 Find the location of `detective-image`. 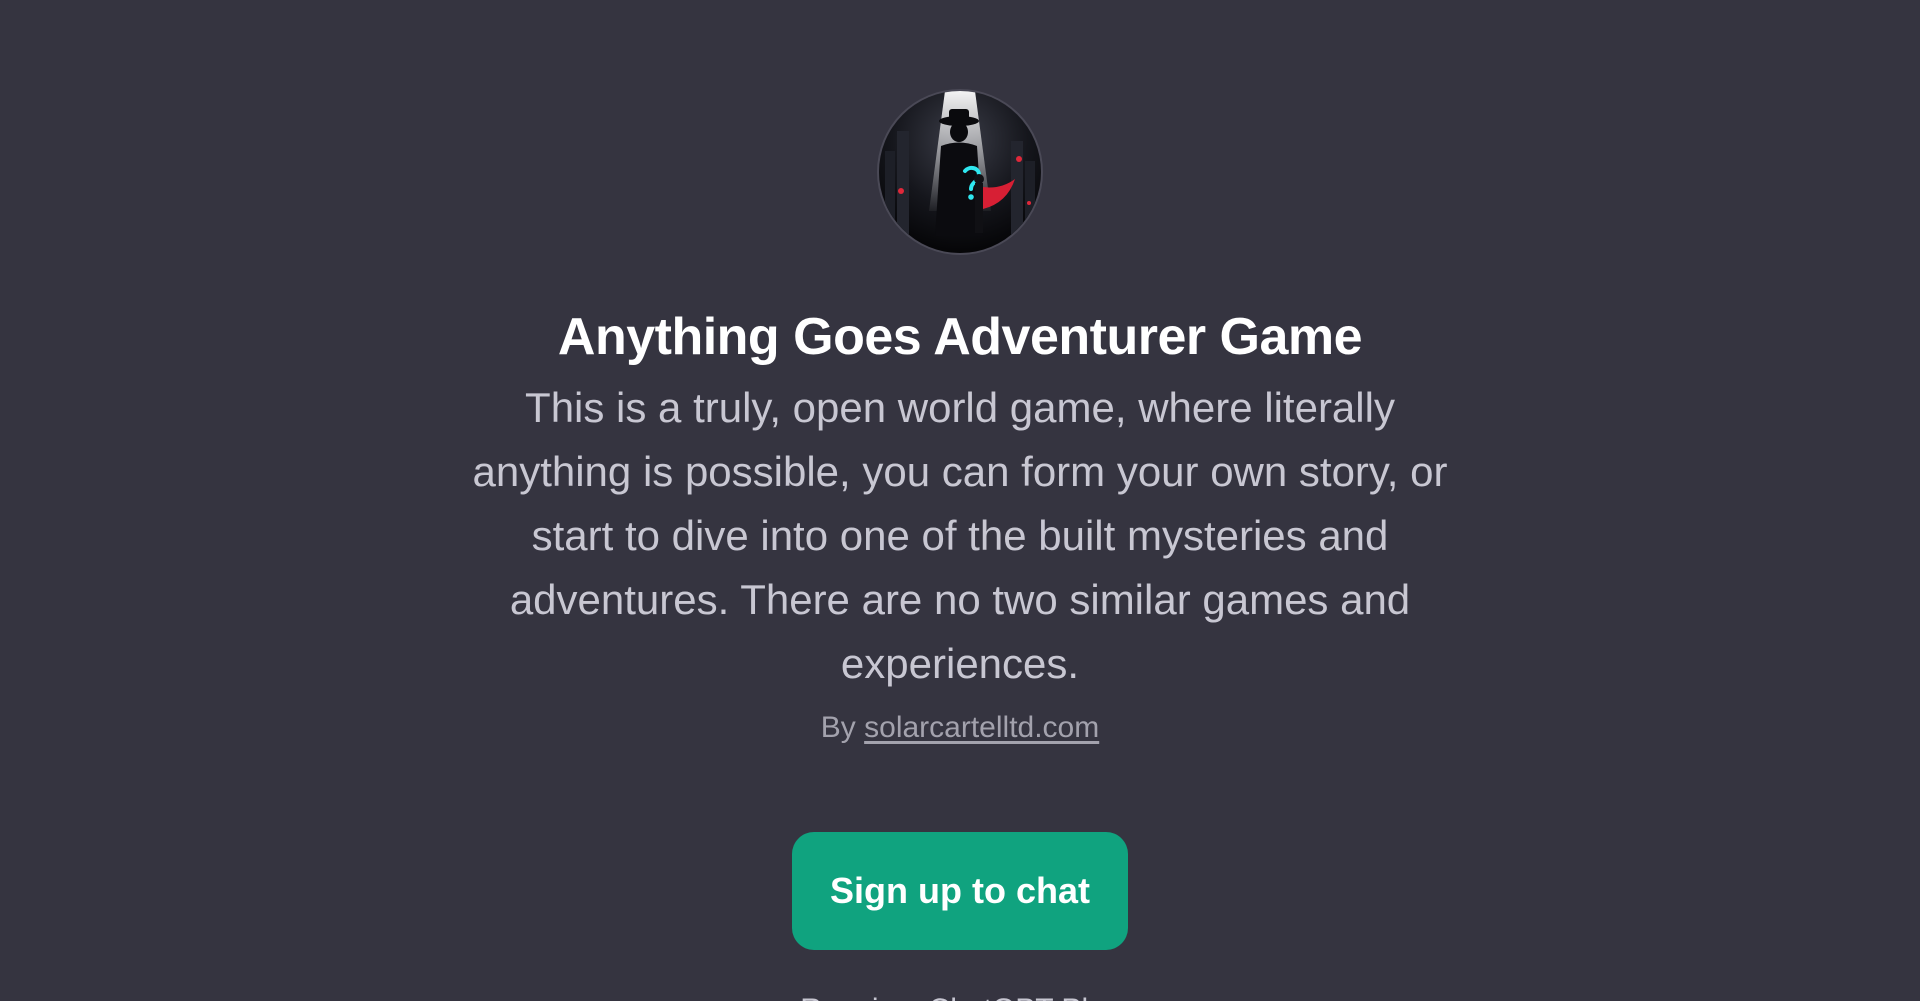

detective-image is located at coordinates (960, 172).